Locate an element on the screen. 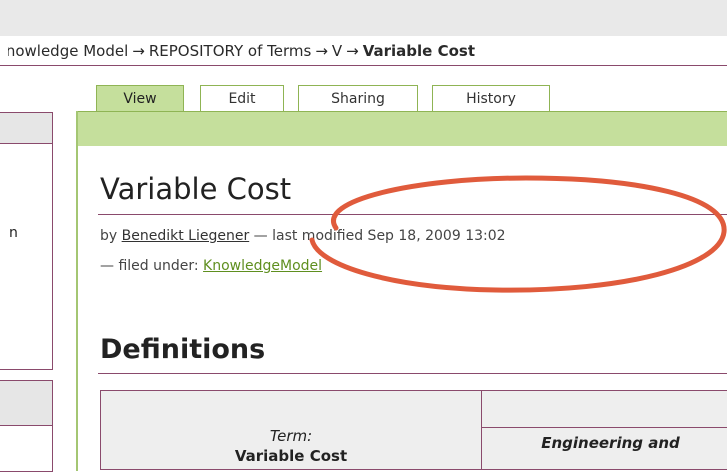  breadcrumb-item-repository: REPOSITORY of Terms is located at coordinates (230, 51).